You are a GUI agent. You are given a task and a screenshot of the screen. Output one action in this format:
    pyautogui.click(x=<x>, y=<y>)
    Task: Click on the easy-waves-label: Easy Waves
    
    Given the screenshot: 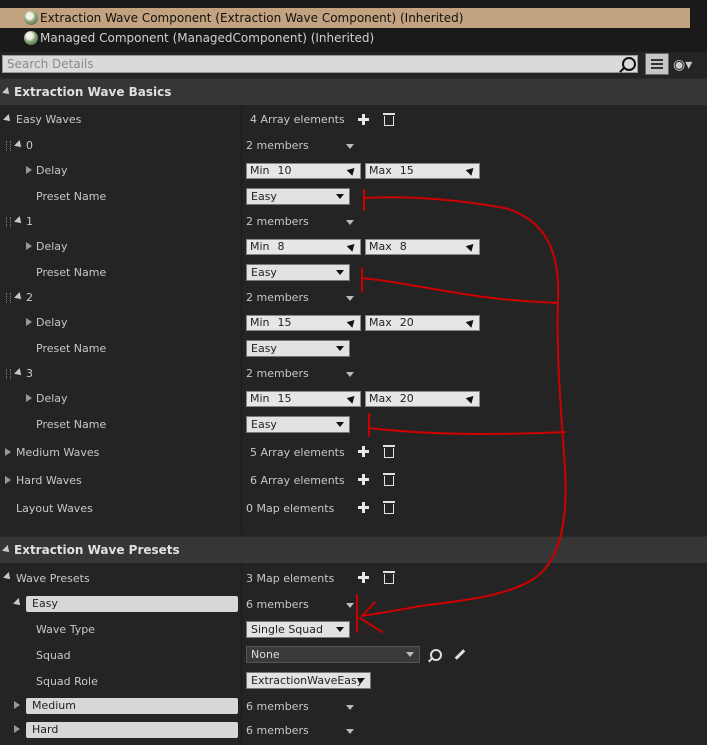 What is the action you would take?
    pyautogui.click(x=49, y=119)
    